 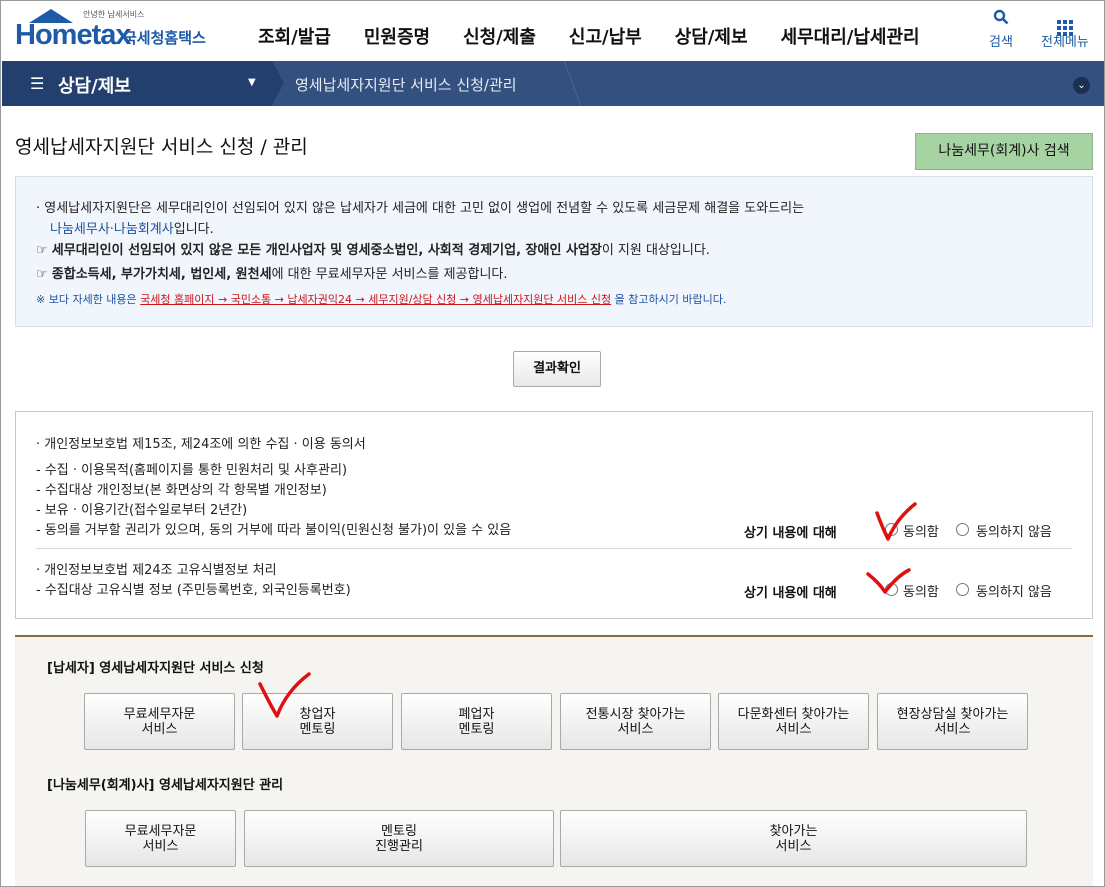 I want to click on traditional-market-visit-button: 전통시장 찾아가는 서비스, so click(x=635, y=721).